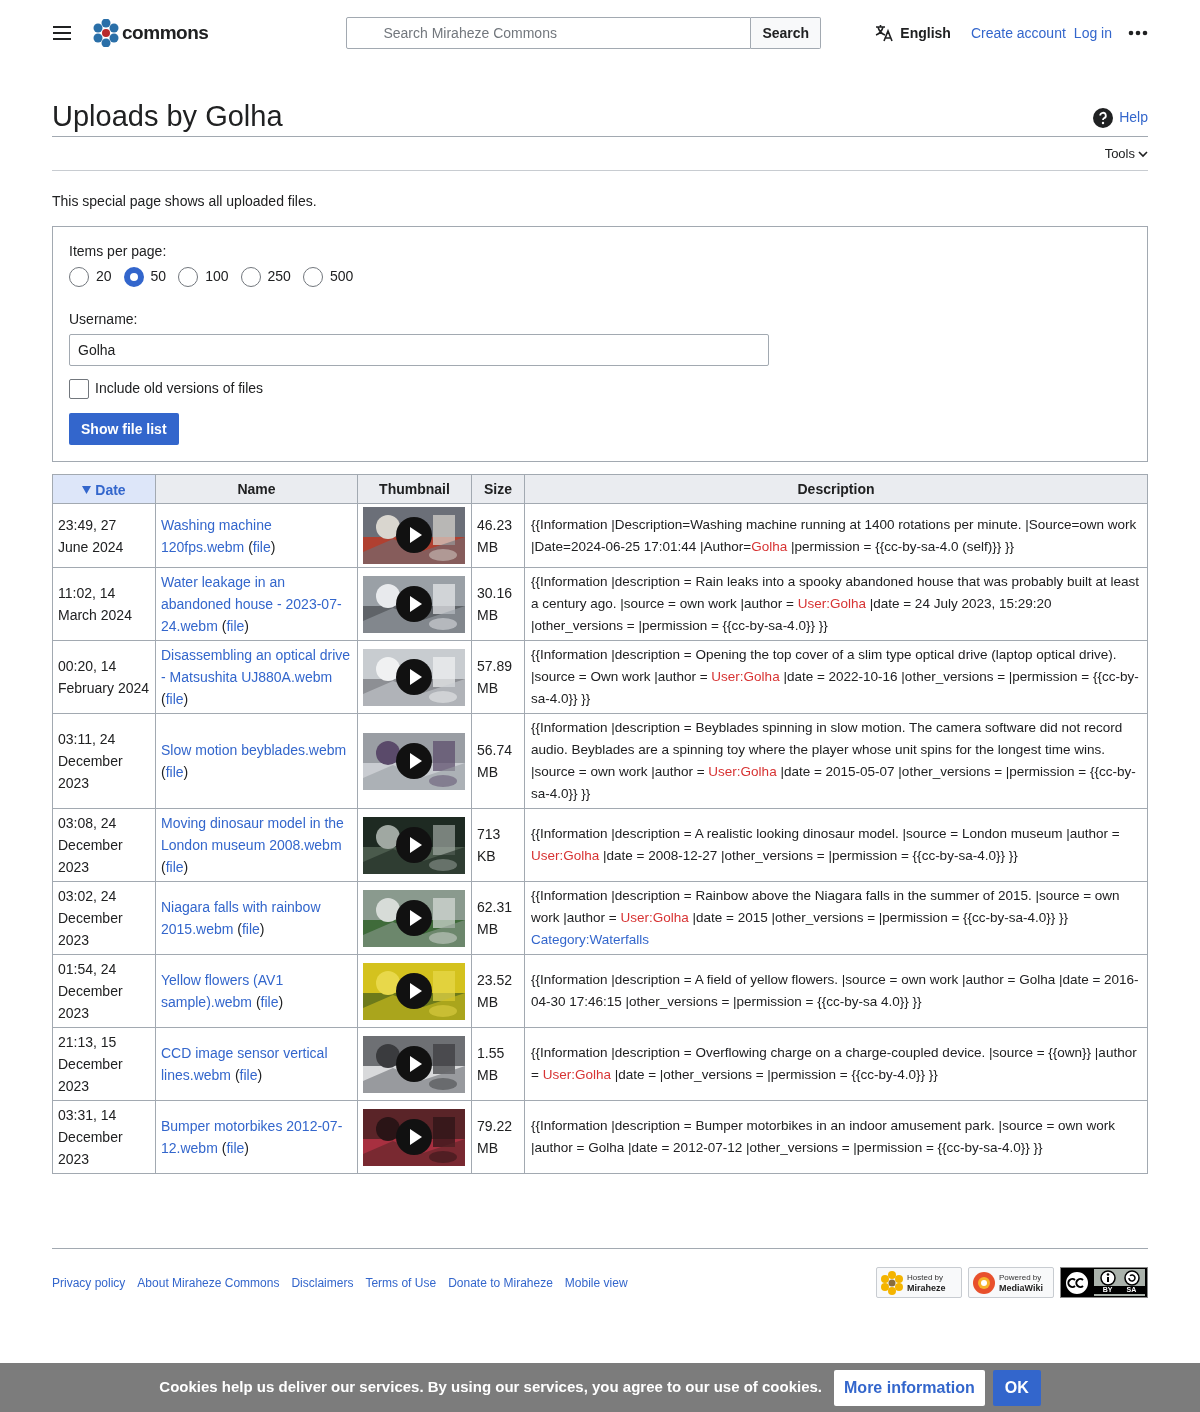  I want to click on description-text: {{Information |description = A field of yellow flowers. |source = own work |author = Golha |date = 2016-04-30 17:46:15 |other_versions = |permission = {{cc-by-sa 4.0}} }}, so click(835, 990).